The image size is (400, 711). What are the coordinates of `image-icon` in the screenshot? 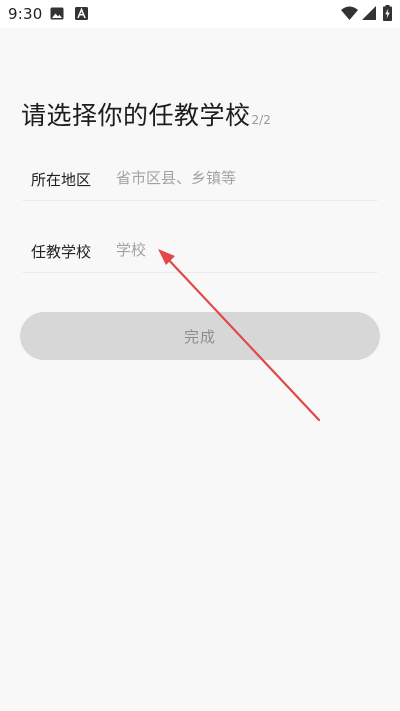 It's located at (57, 13).